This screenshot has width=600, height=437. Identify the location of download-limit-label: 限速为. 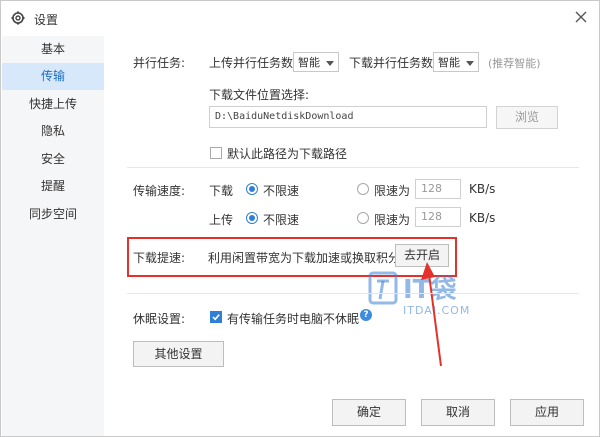
(392, 191).